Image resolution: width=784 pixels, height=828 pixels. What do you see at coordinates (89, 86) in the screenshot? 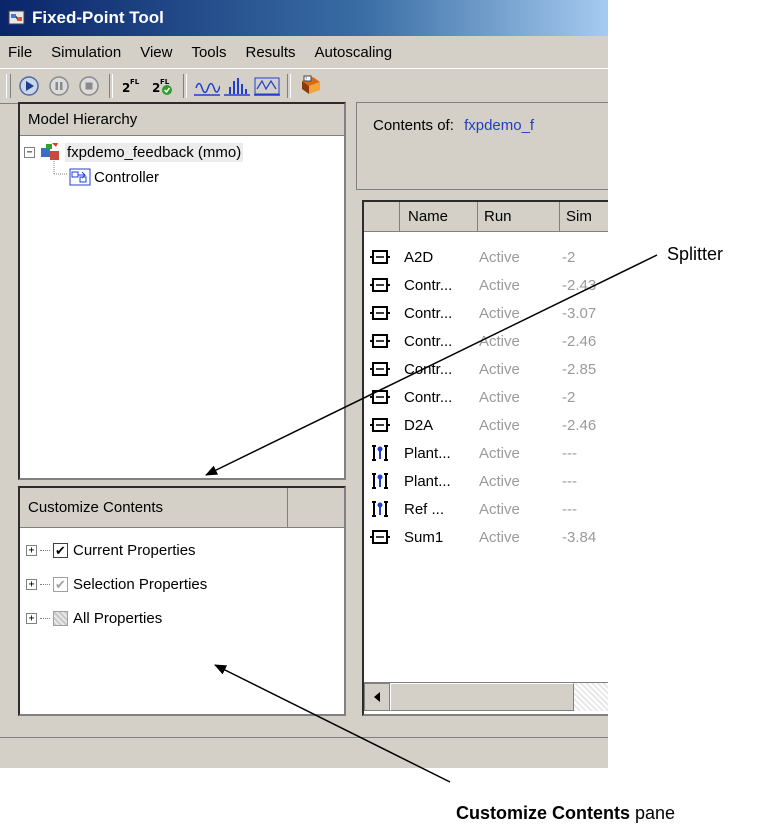
I see `stop-simulation-icon` at bounding box center [89, 86].